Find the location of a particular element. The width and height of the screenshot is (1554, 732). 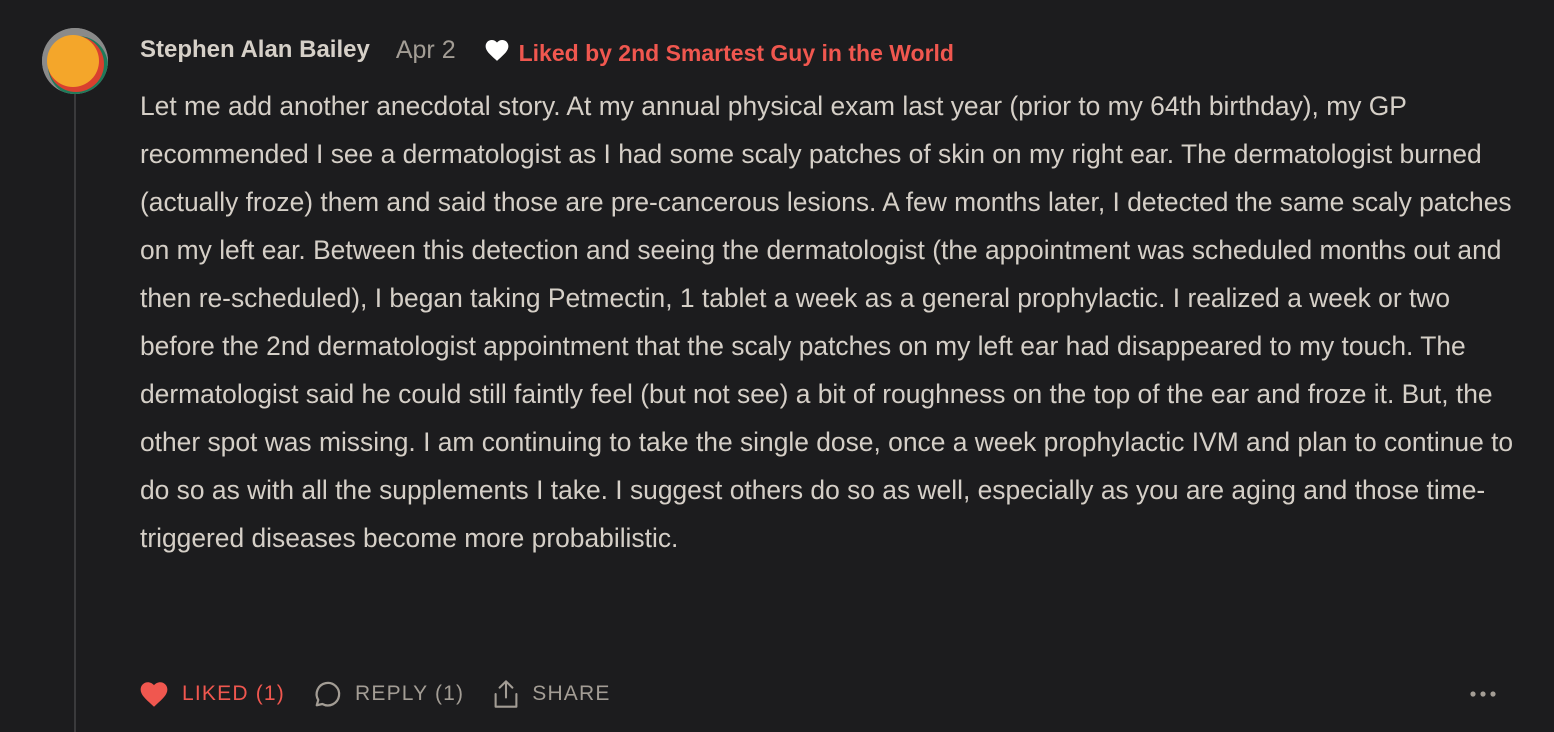

thread-line is located at coordinates (75, 413).